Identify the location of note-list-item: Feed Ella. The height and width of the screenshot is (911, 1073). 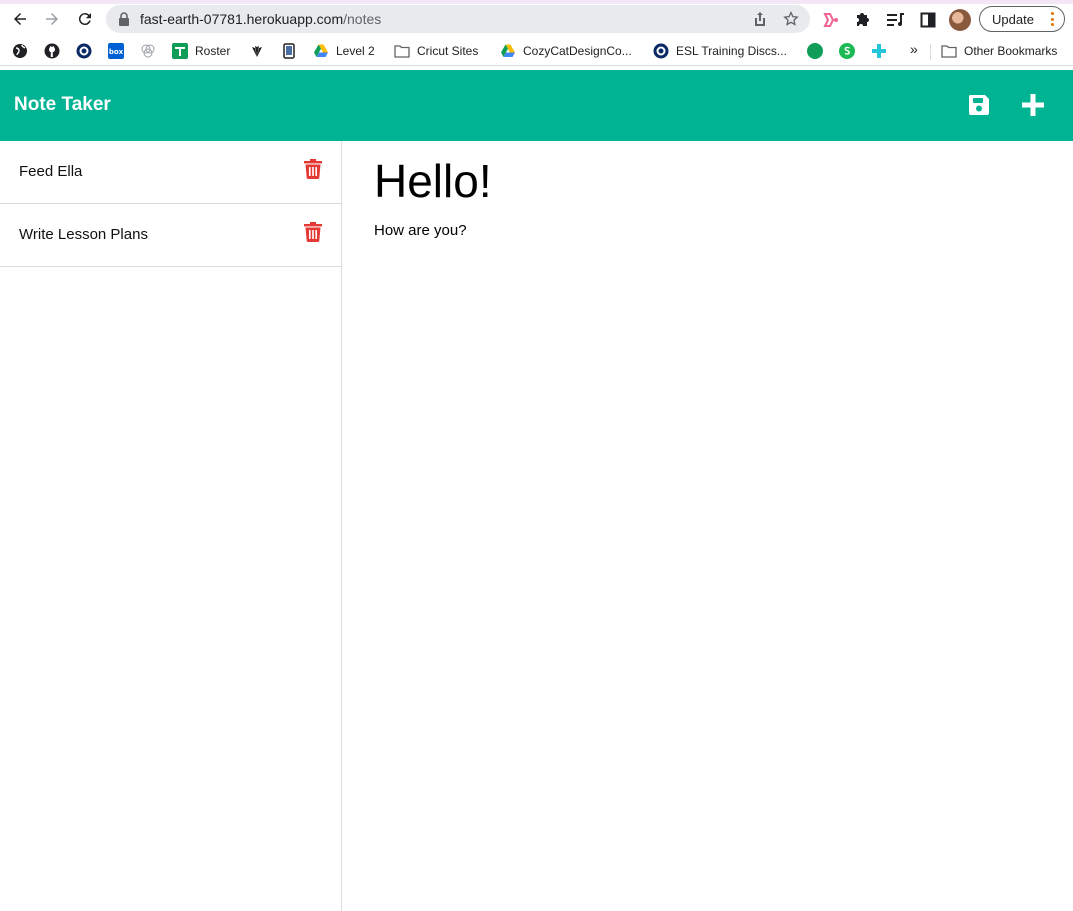
(170, 172).